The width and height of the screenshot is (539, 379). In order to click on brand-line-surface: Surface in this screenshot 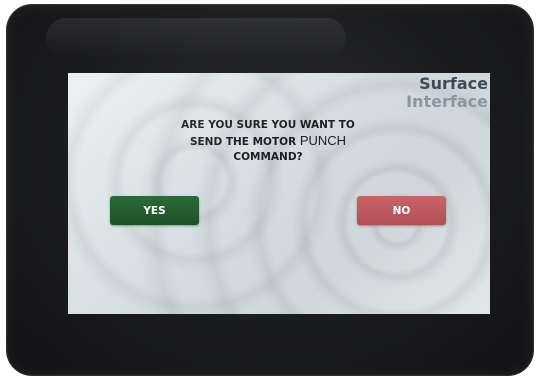, I will do `click(453, 83)`.